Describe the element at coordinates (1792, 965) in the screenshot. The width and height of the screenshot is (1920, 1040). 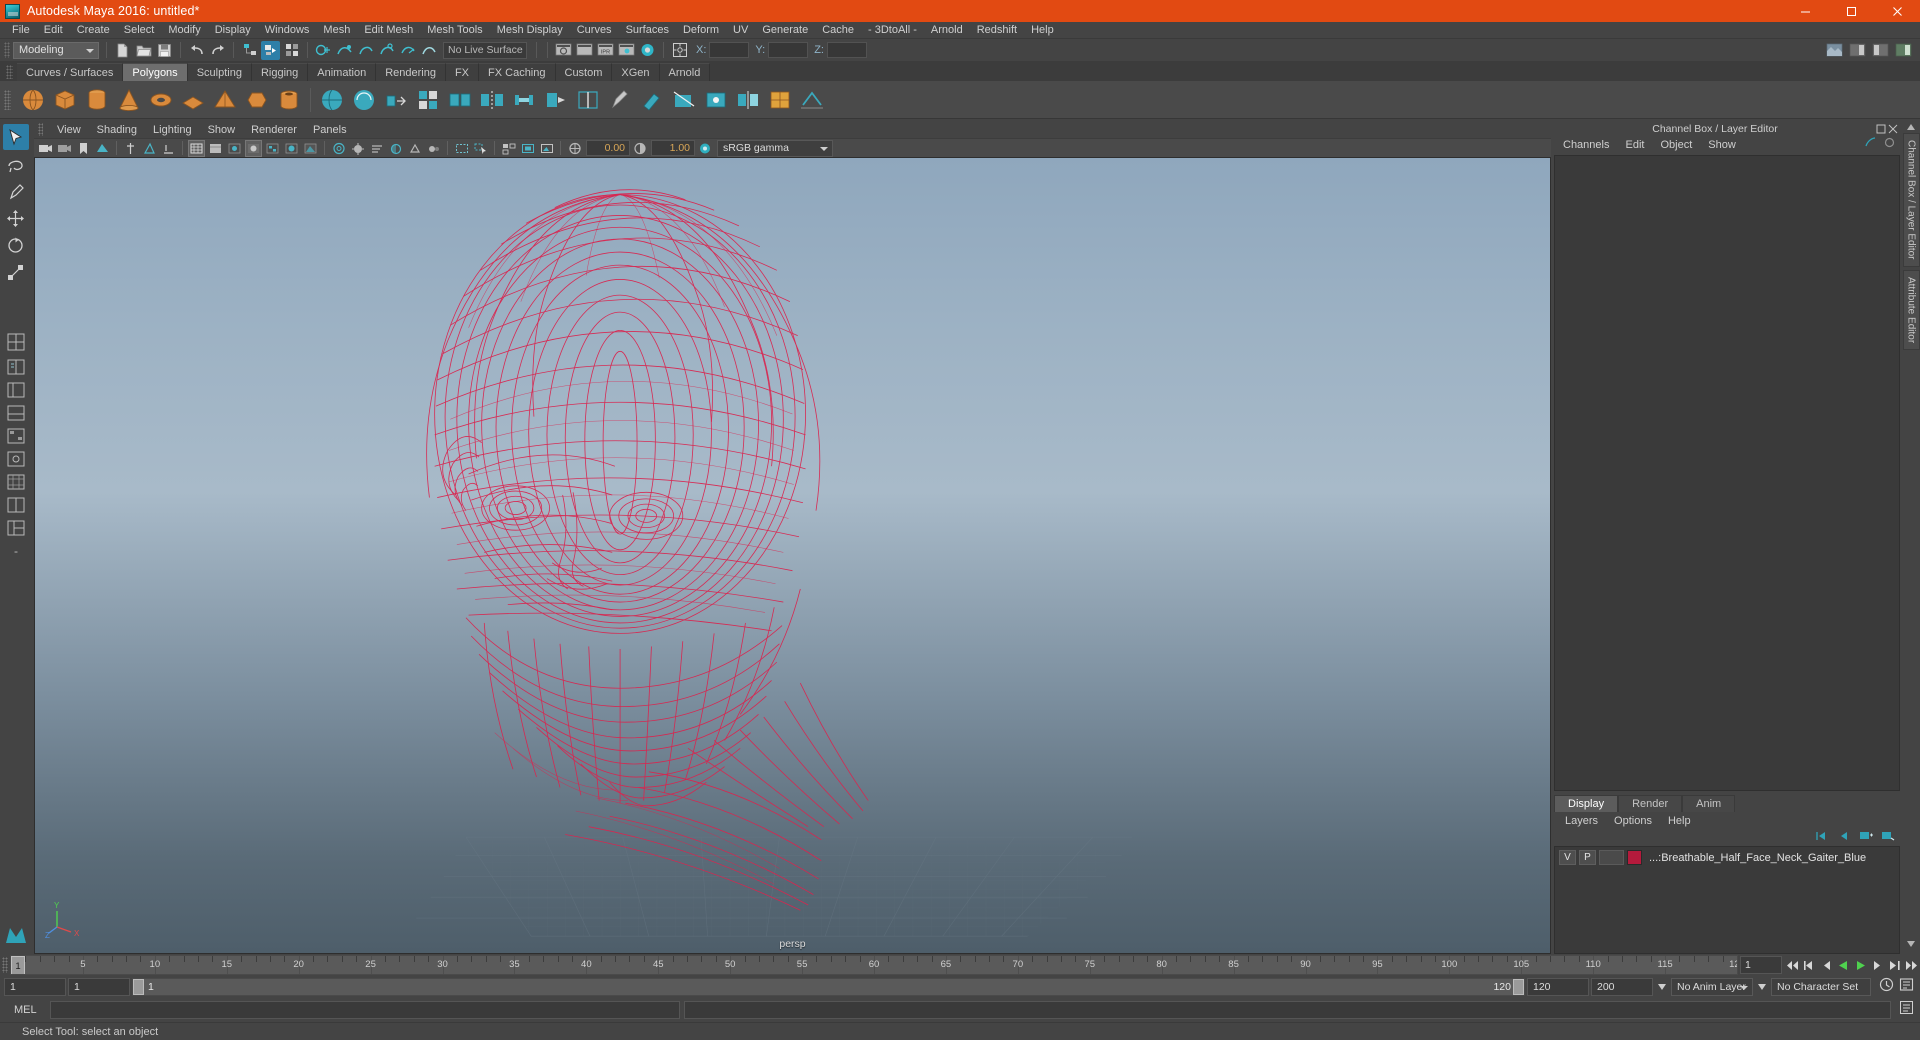
I see `go-to-start-icon` at that location.